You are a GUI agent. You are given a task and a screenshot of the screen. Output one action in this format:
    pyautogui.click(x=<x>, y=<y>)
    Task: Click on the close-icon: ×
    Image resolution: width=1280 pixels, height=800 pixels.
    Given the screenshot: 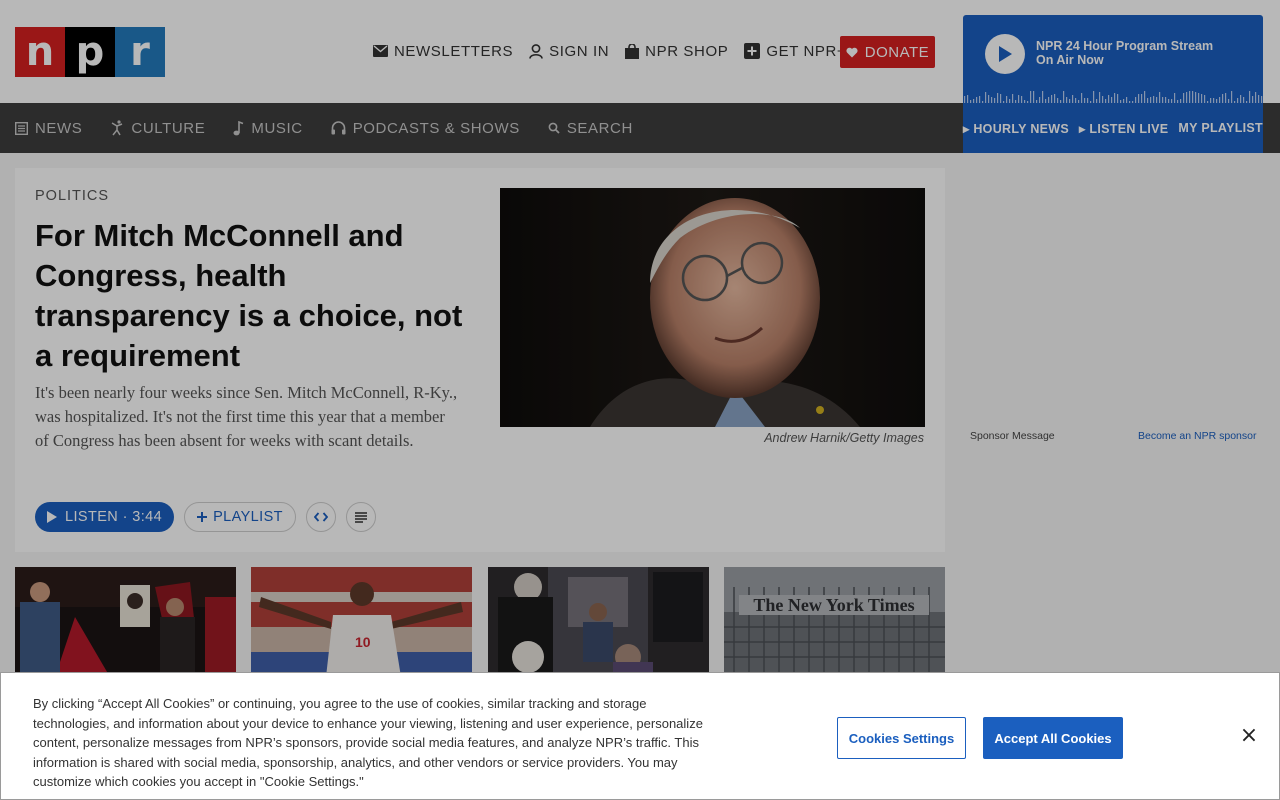 What is the action you would take?
    pyautogui.click(x=1249, y=735)
    